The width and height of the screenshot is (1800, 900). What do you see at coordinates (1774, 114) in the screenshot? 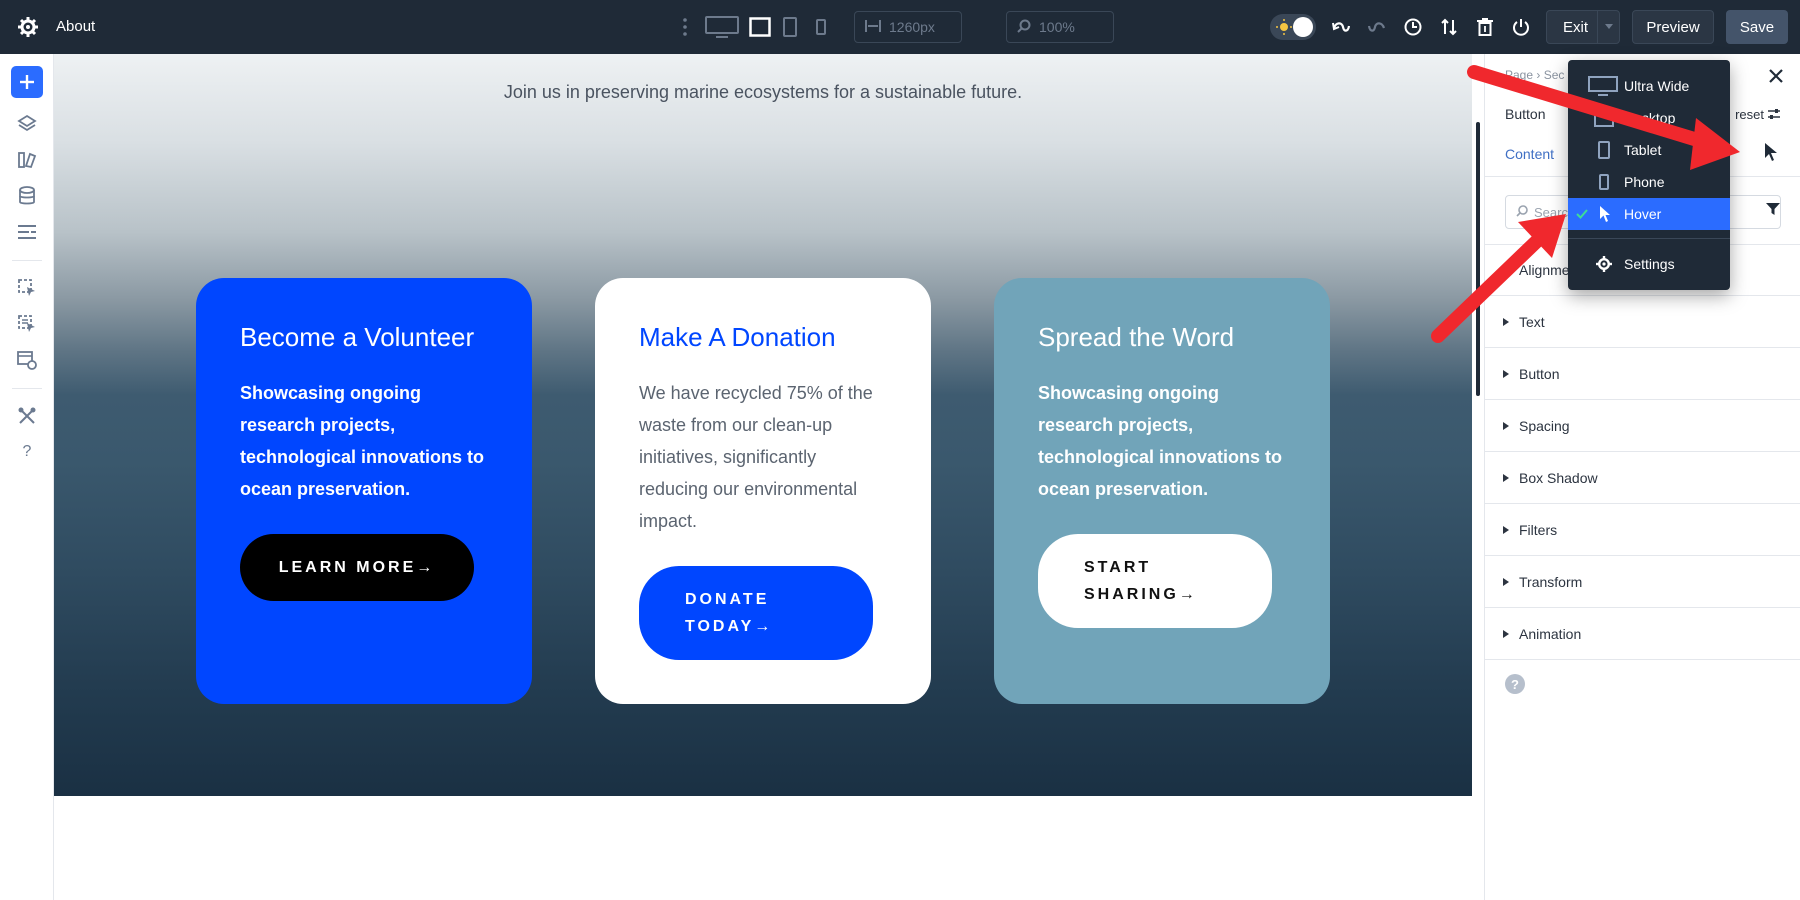
I see `preset-settings-icon` at bounding box center [1774, 114].